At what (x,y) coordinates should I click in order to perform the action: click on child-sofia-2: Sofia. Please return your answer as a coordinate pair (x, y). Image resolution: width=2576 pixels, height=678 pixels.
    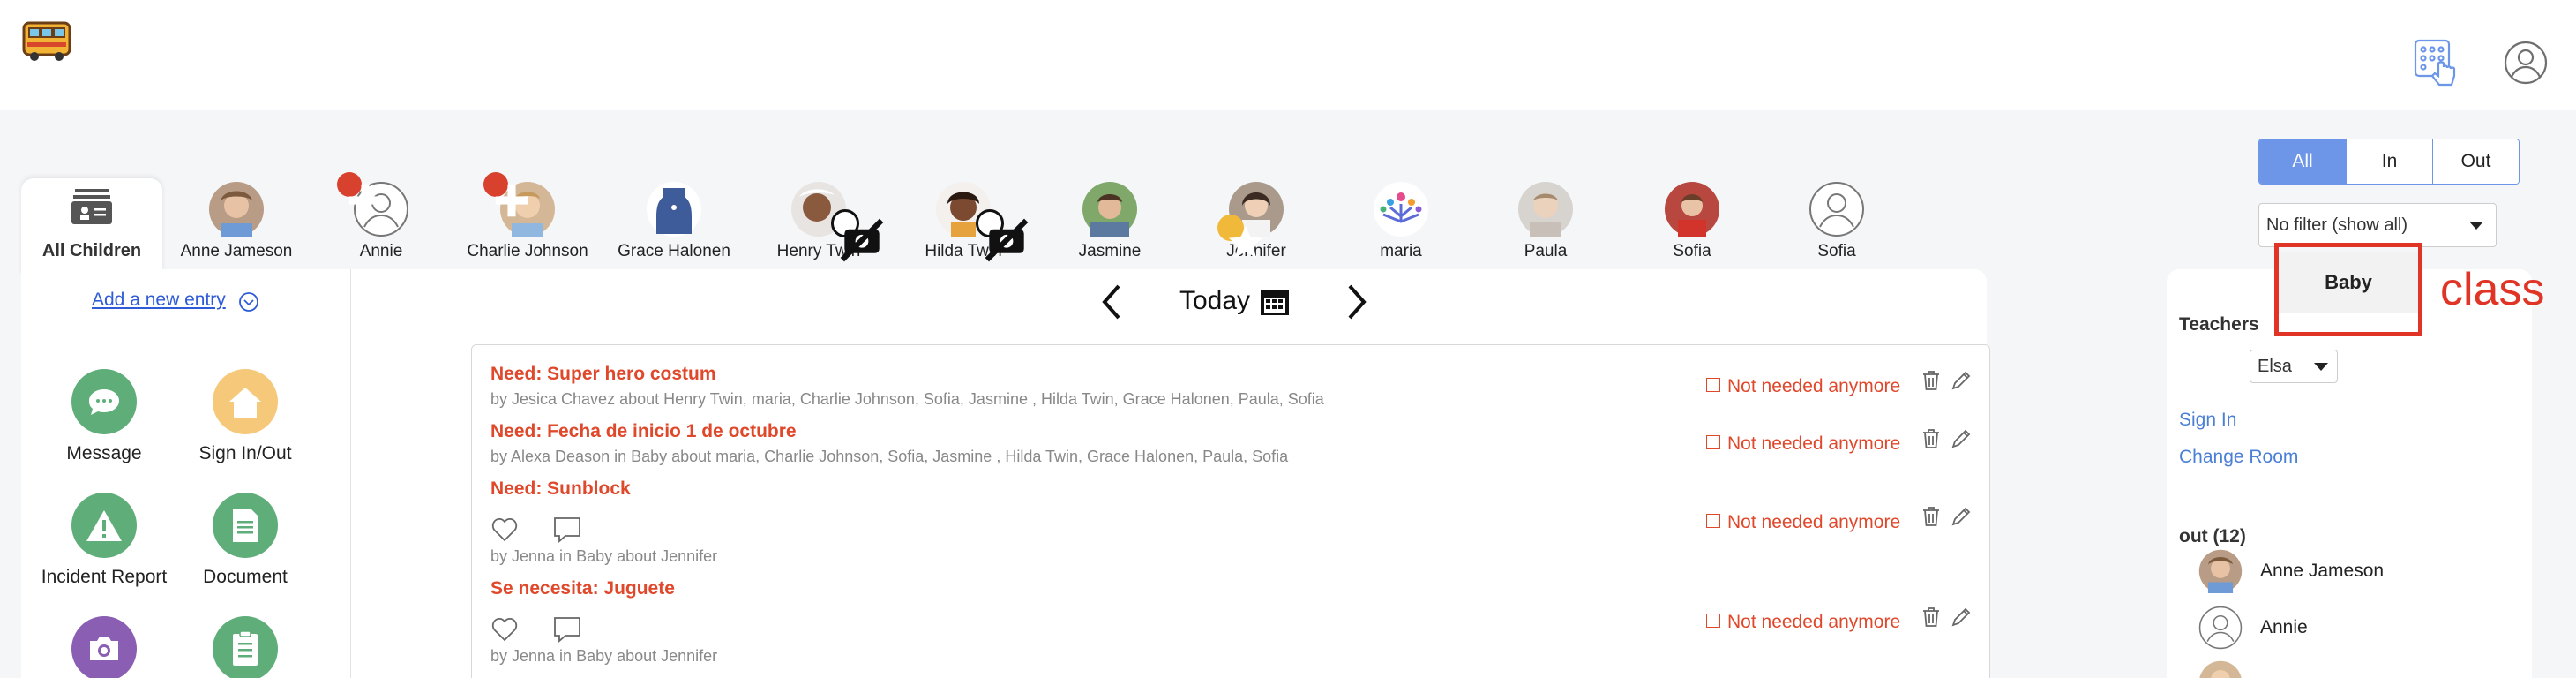
    Looking at the image, I should click on (1837, 221).